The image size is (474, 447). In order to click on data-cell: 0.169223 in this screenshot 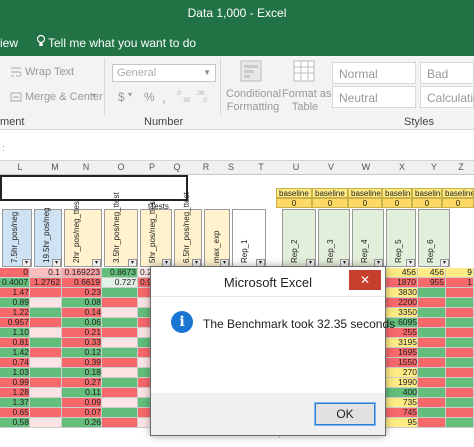, I will do `click(82, 273)`.